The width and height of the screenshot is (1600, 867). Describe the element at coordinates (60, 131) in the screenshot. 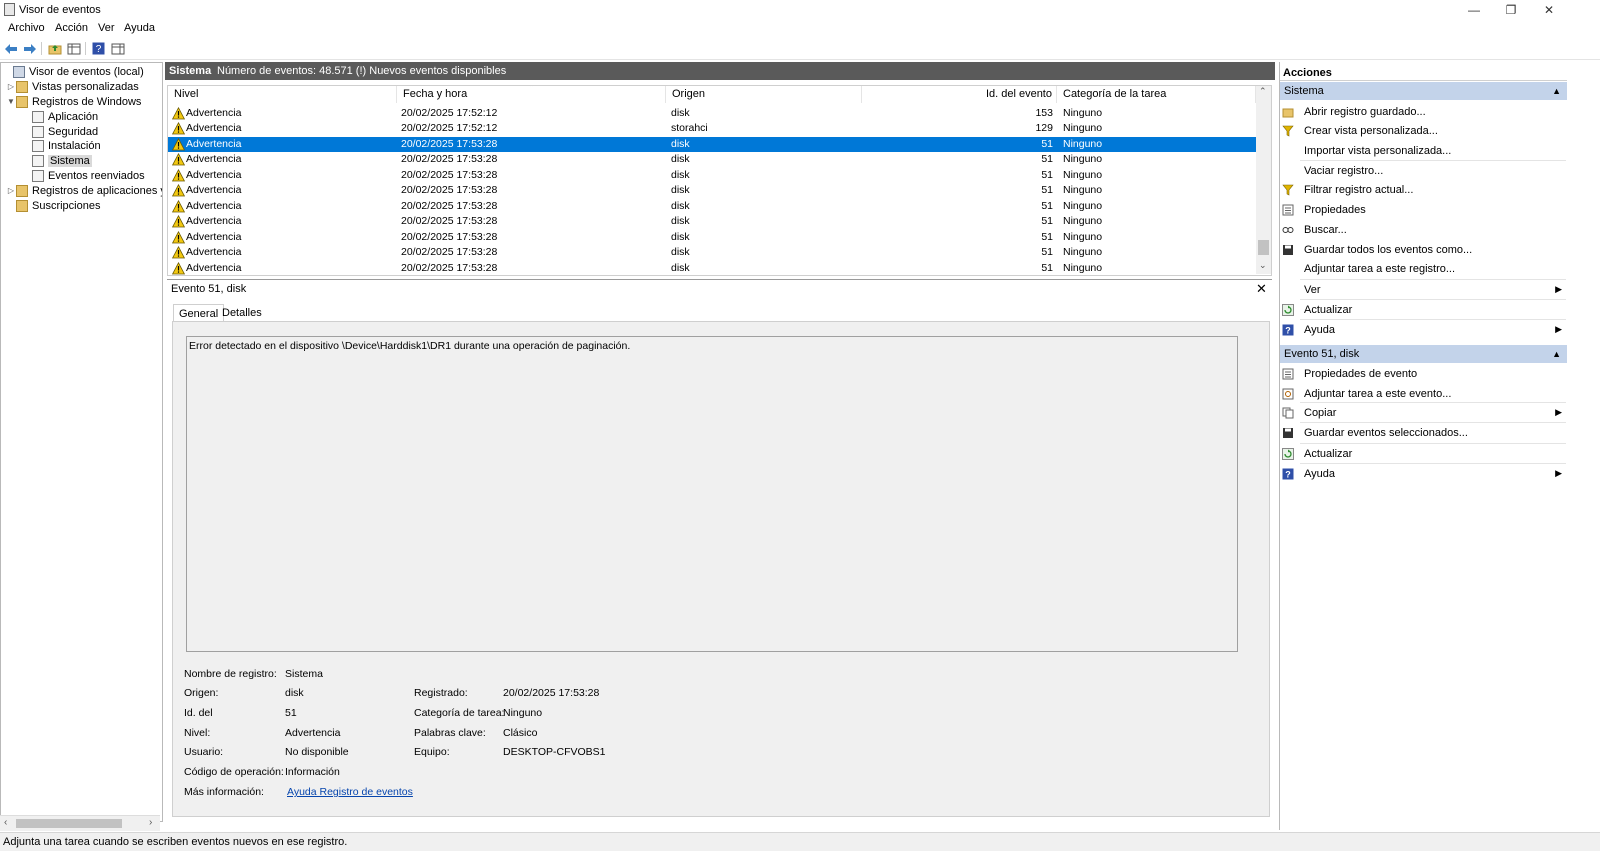

I see `tree-item-security: Seguridad` at that location.